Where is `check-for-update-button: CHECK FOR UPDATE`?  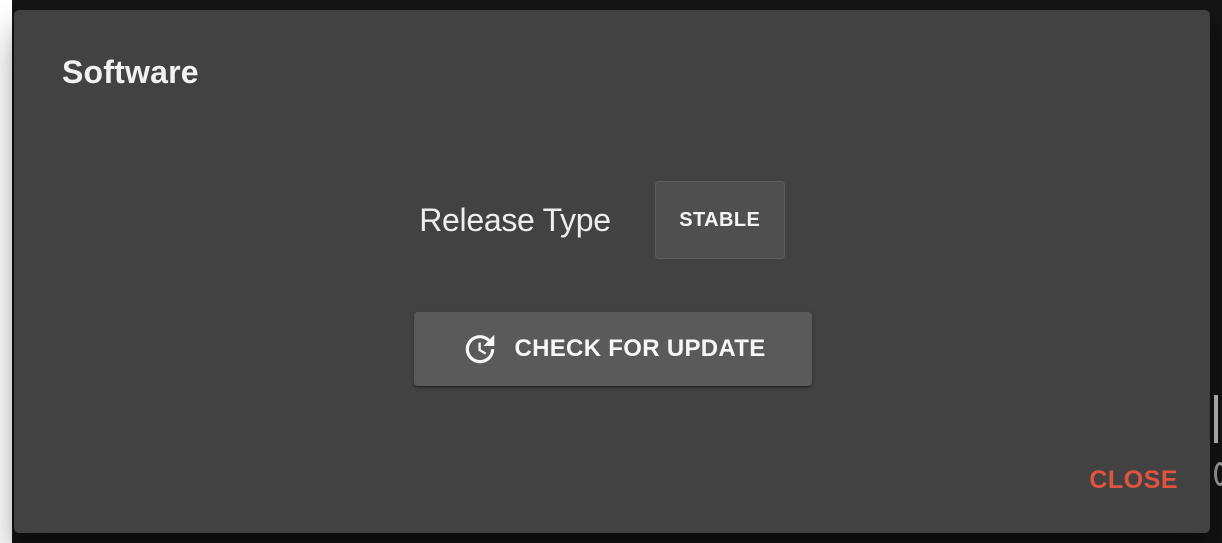
check-for-update-button: CHECK FOR UPDATE is located at coordinates (613, 349).